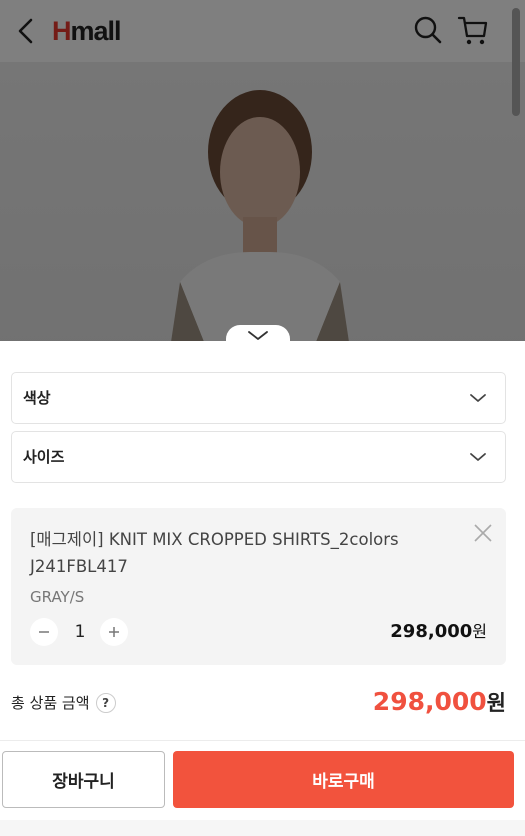 Image resolution: width=525 pixels, height=836 pixels. I want to click on close-icon, so click(483, 533).